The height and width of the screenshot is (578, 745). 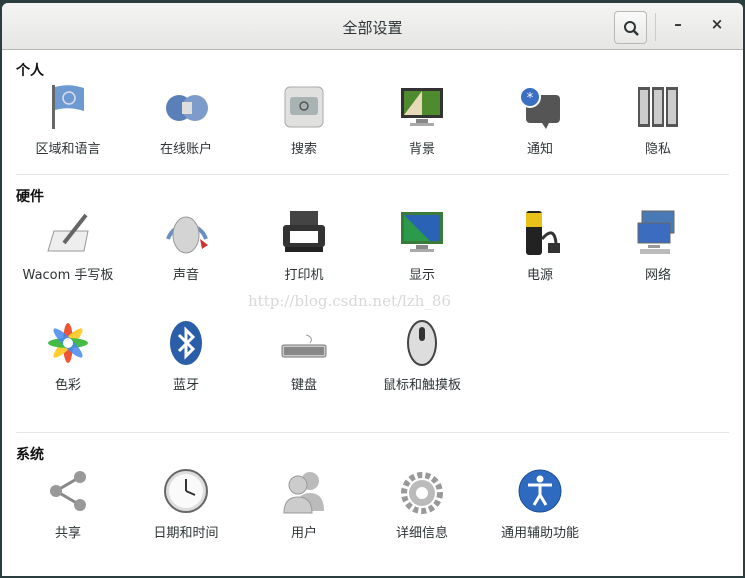 I want to click on search-icon, so click(x=631, y=28).